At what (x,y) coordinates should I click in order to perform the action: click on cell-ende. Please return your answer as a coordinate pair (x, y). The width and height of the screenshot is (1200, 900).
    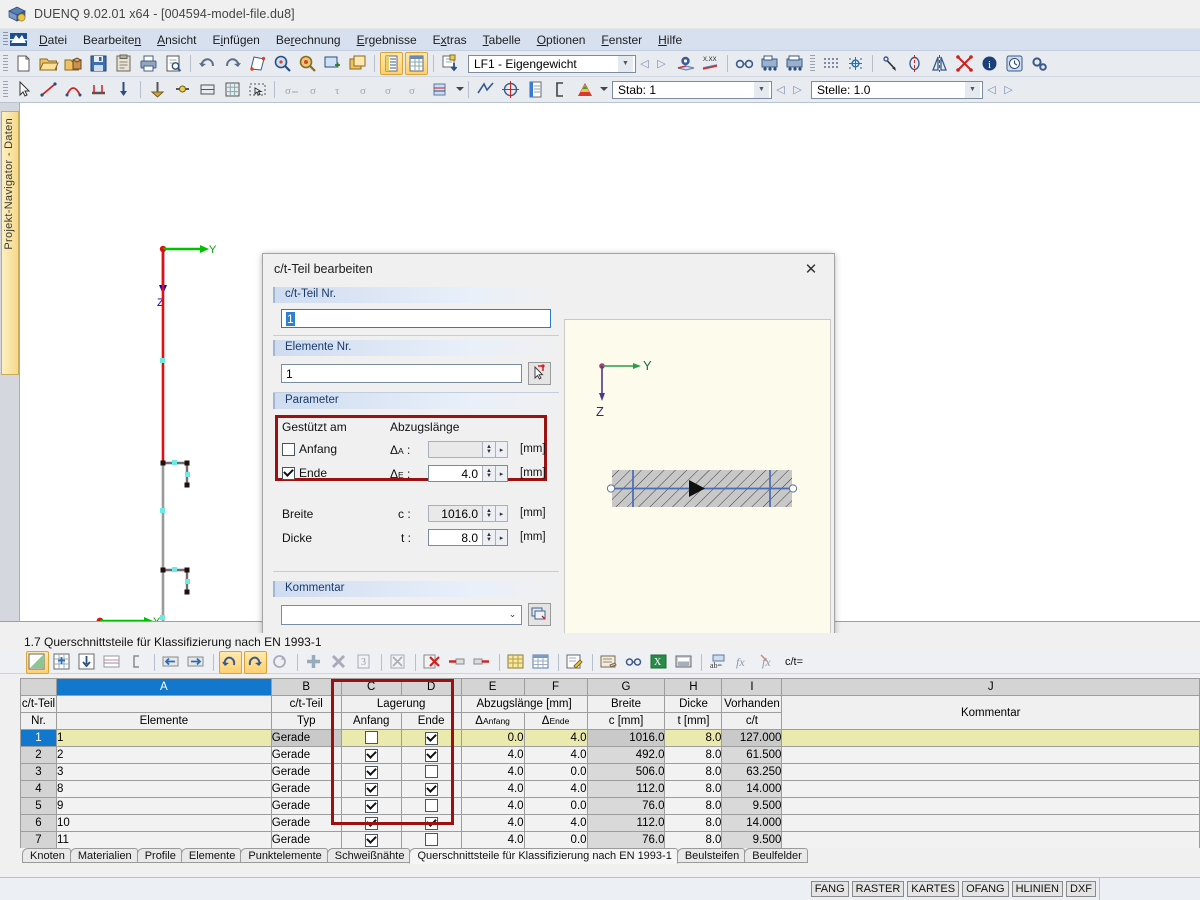
    Looking at the image, I should click on (431, 839).